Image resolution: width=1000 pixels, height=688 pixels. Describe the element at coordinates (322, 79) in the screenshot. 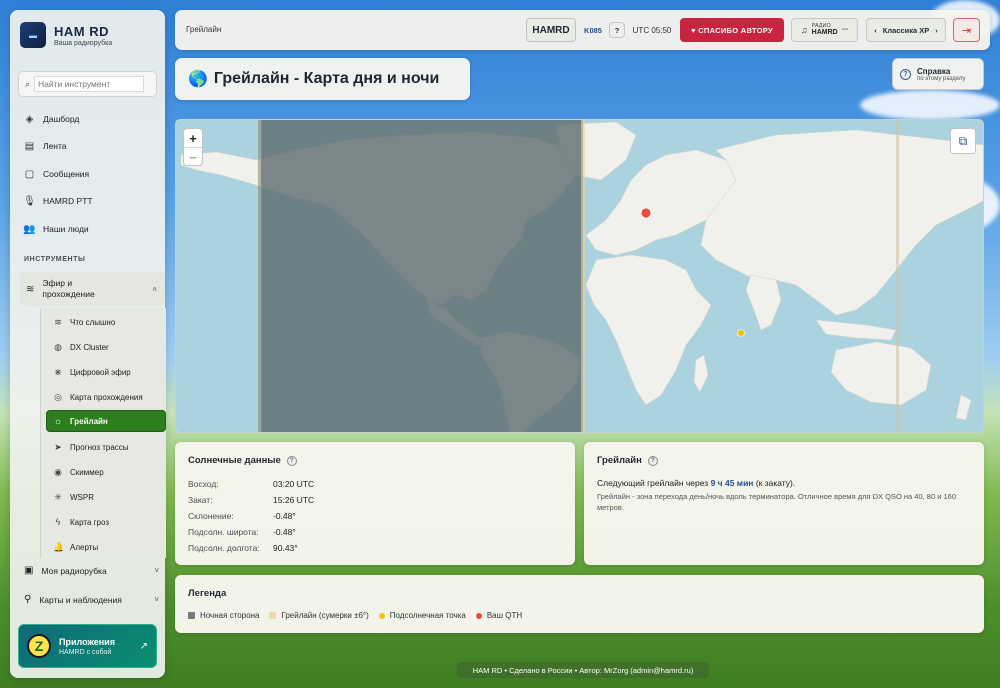

I see `page-title-box: 🌎 Грейлайн - Карта дня и ночи` at that location.